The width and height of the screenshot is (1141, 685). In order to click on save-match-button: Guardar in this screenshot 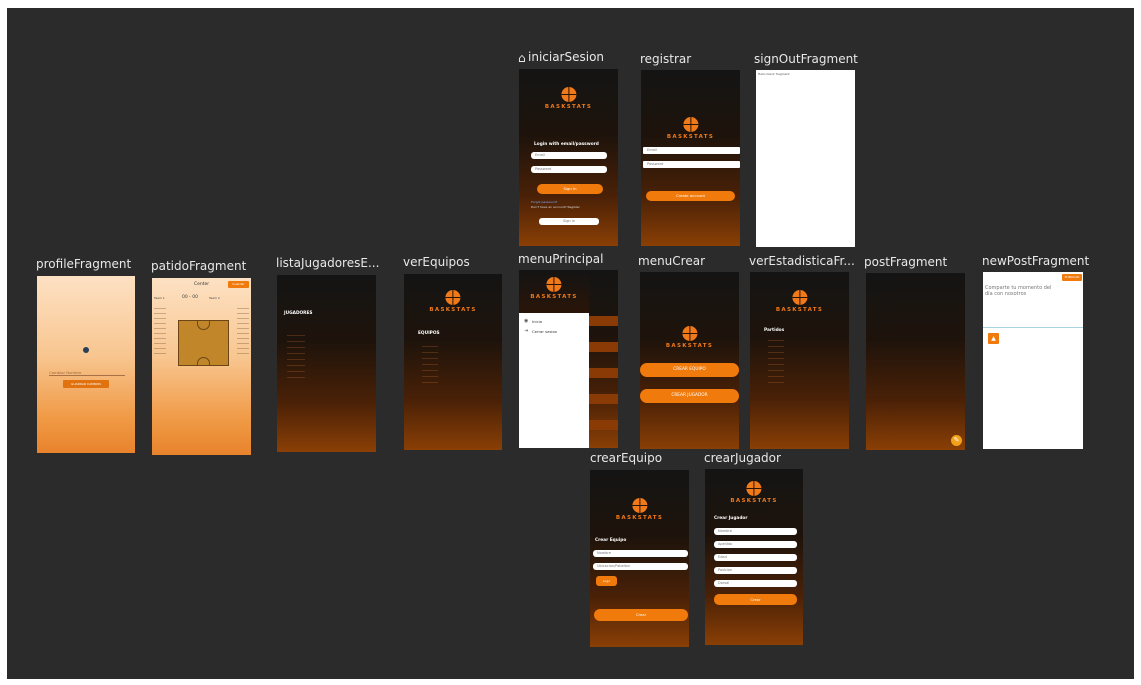, I will do `click(238, 284)`.